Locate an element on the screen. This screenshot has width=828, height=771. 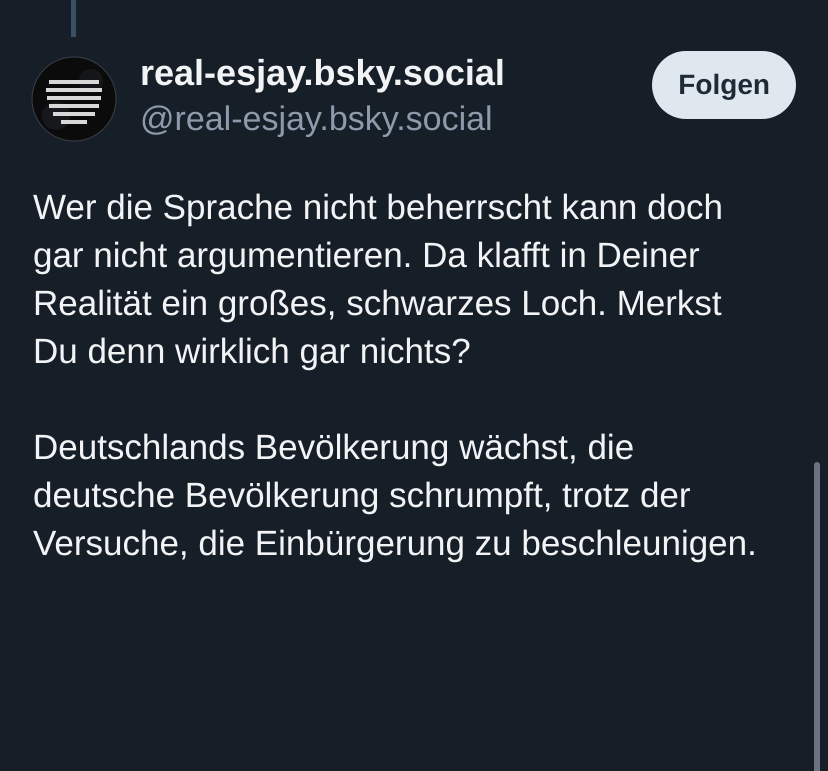
user-handle: @real-esjay.bsky.social is located at coordinates (322, 119).